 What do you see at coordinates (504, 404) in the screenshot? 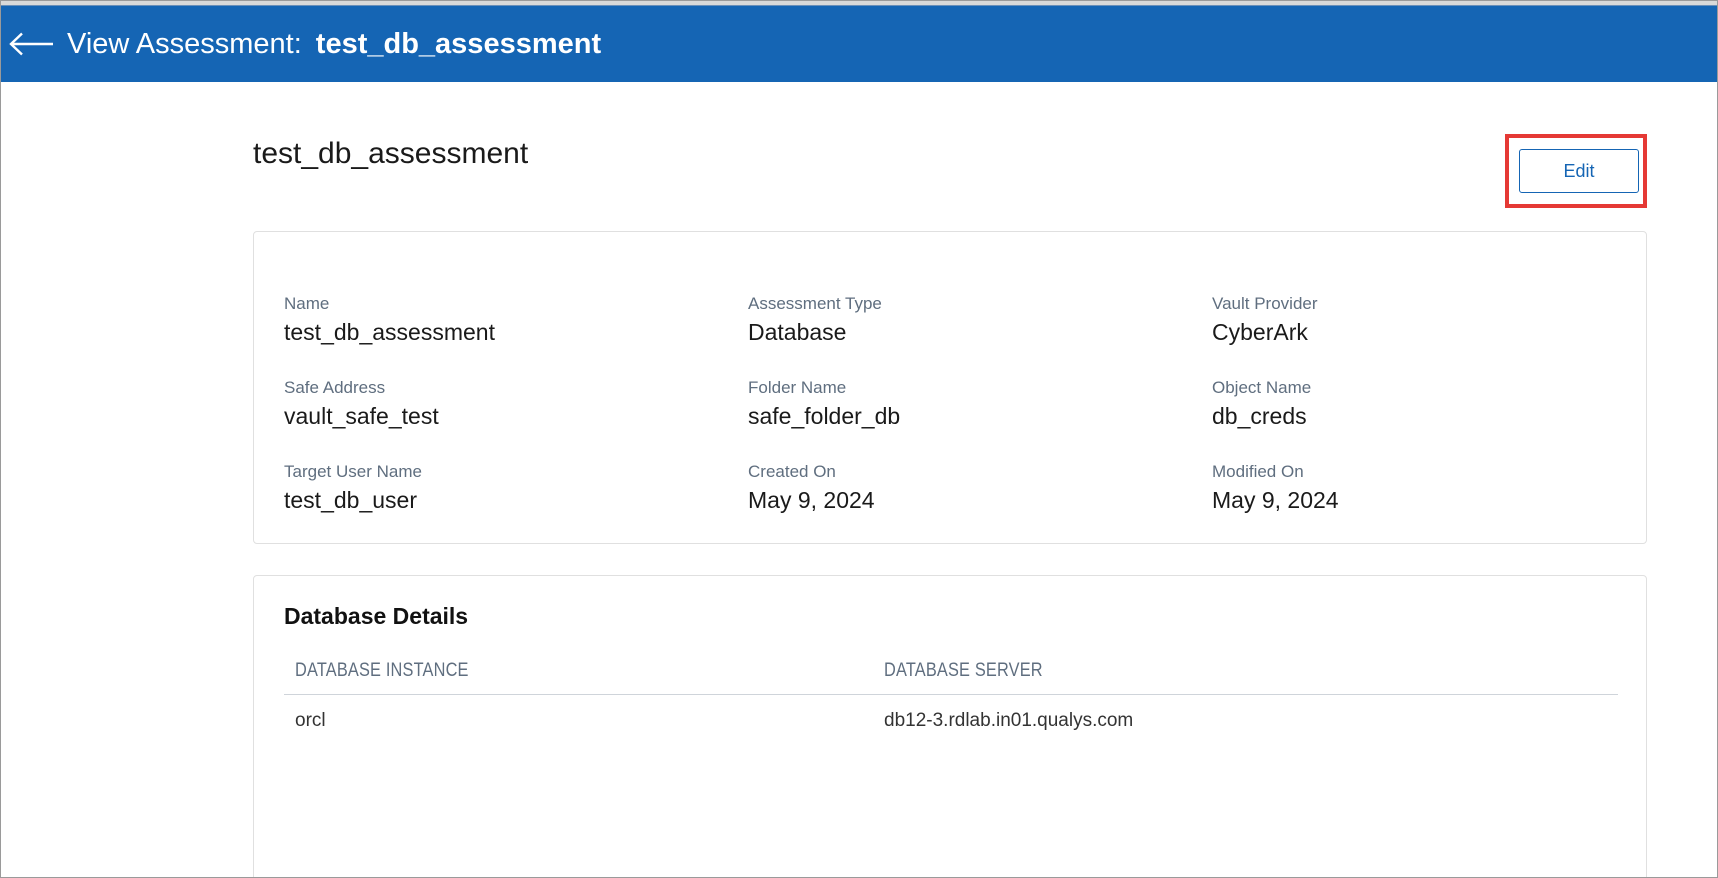
I see `field-safe-address: Safe Address vault_safe_test` at bounding box center [504, 404].